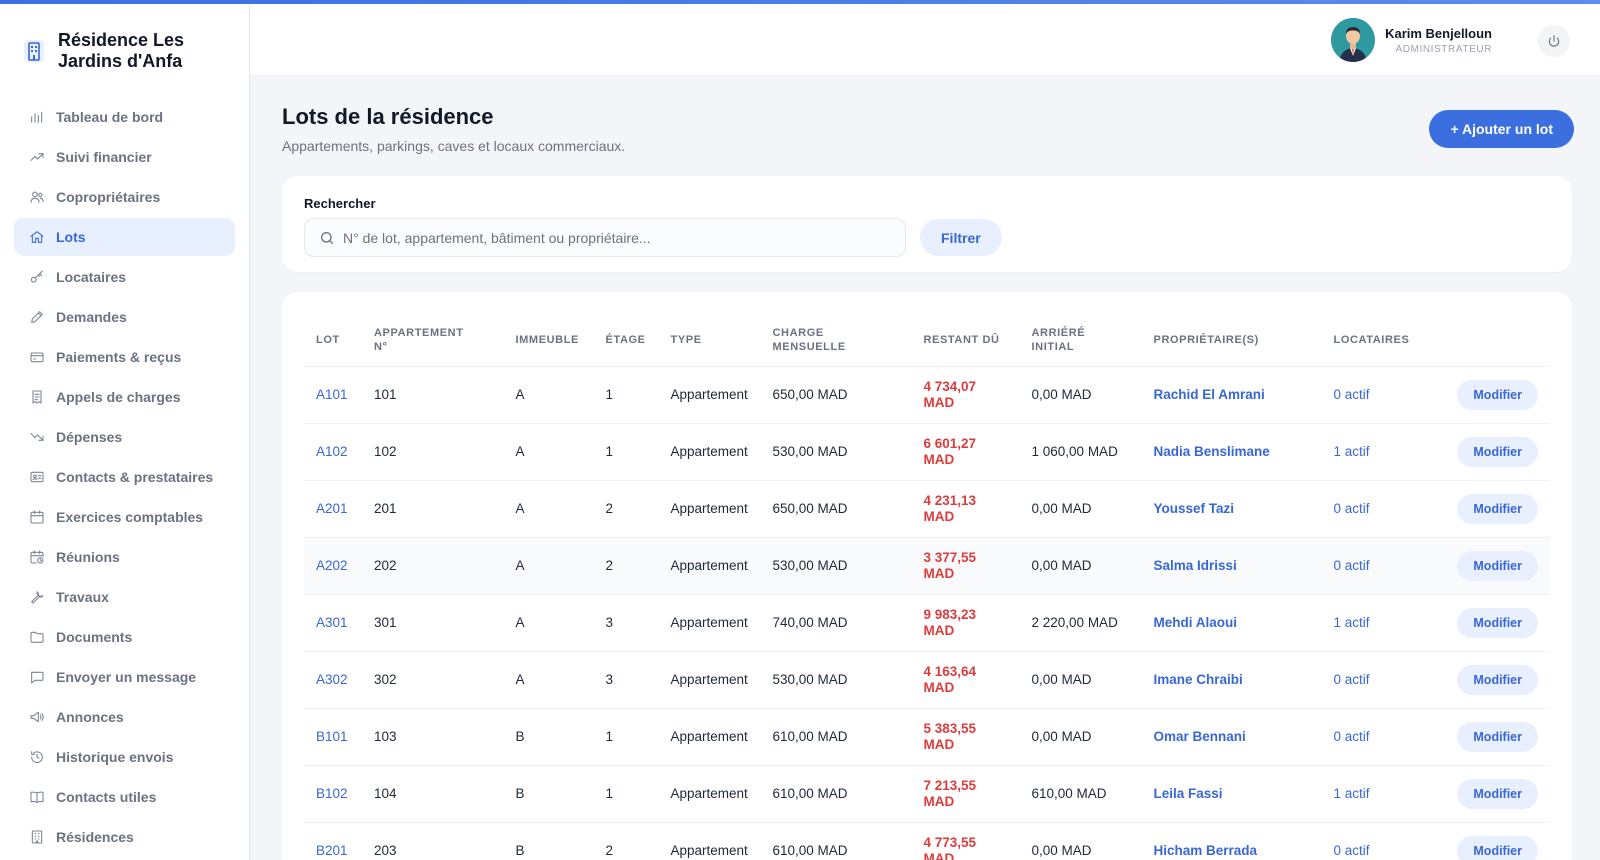 The height and width of the screenshot is (860, 1600). I want to click on owner-link: Leila Fassi, so click(1188, 793).